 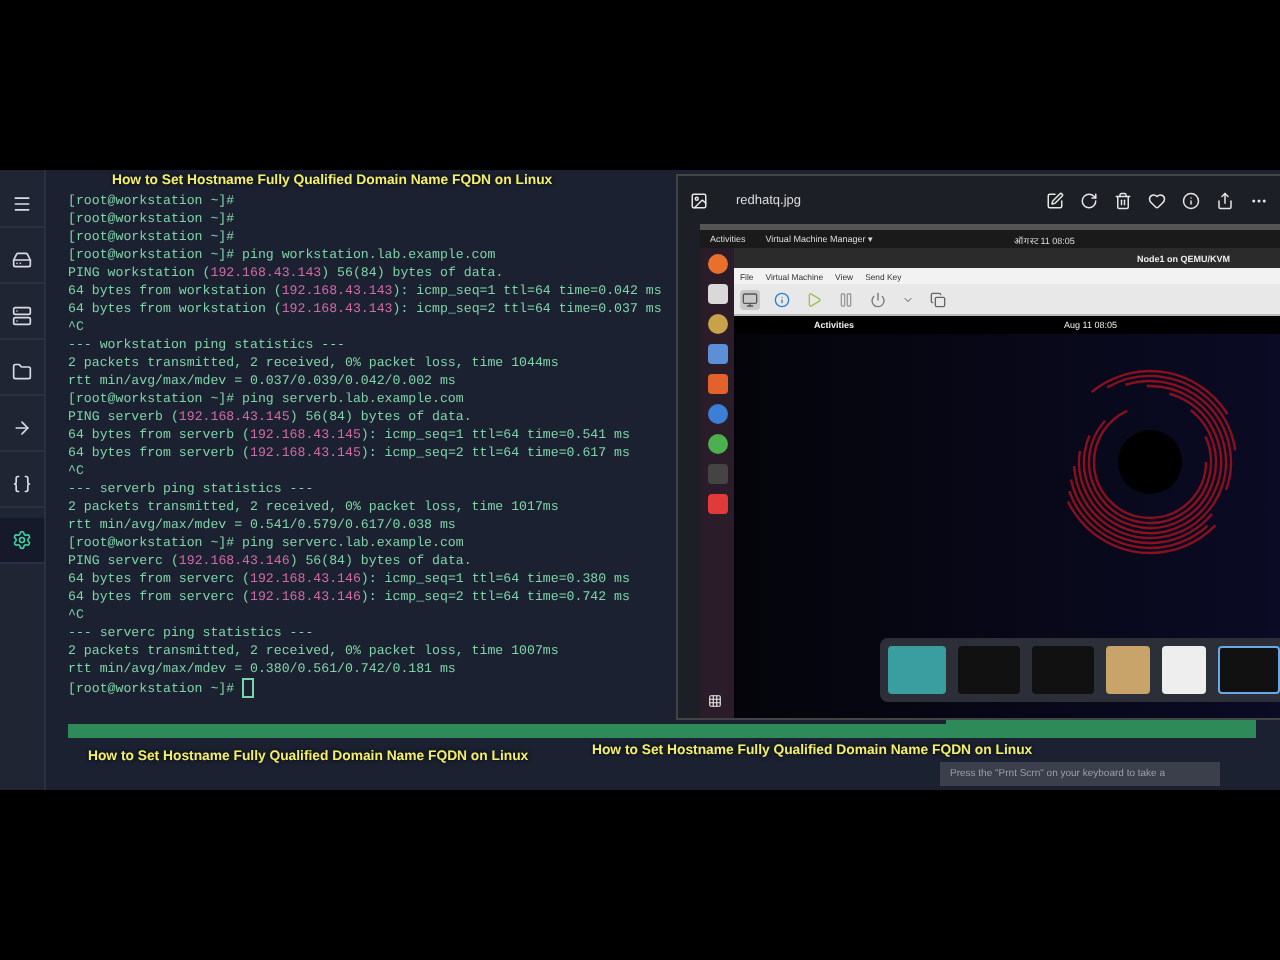 I want to click on terminal-cursor, so click(x=248, y=688).